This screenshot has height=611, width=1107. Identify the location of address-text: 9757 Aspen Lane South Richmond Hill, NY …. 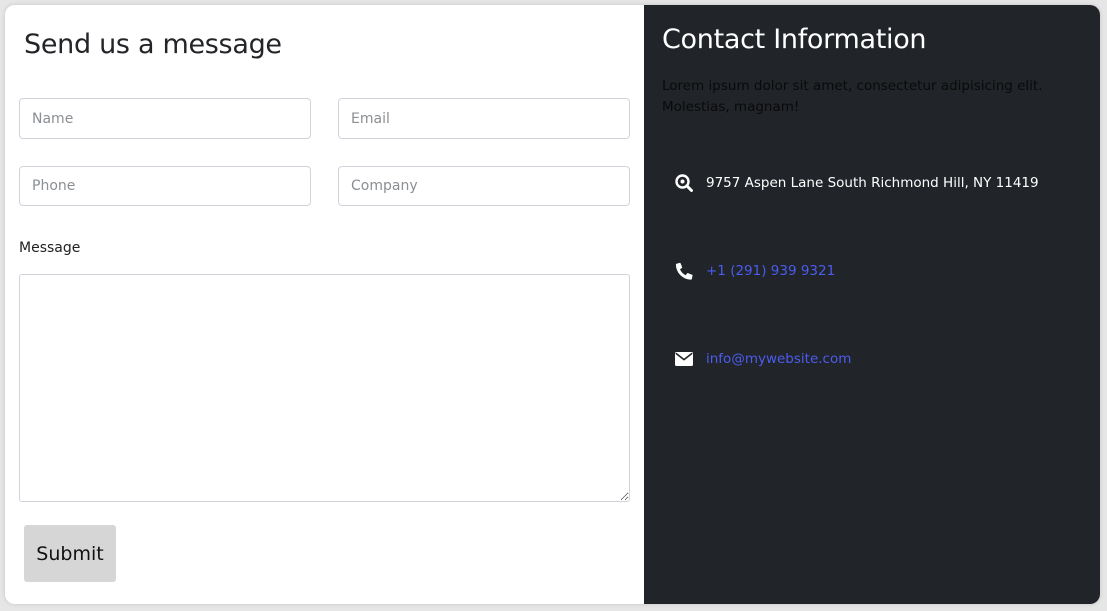
(872, 183).